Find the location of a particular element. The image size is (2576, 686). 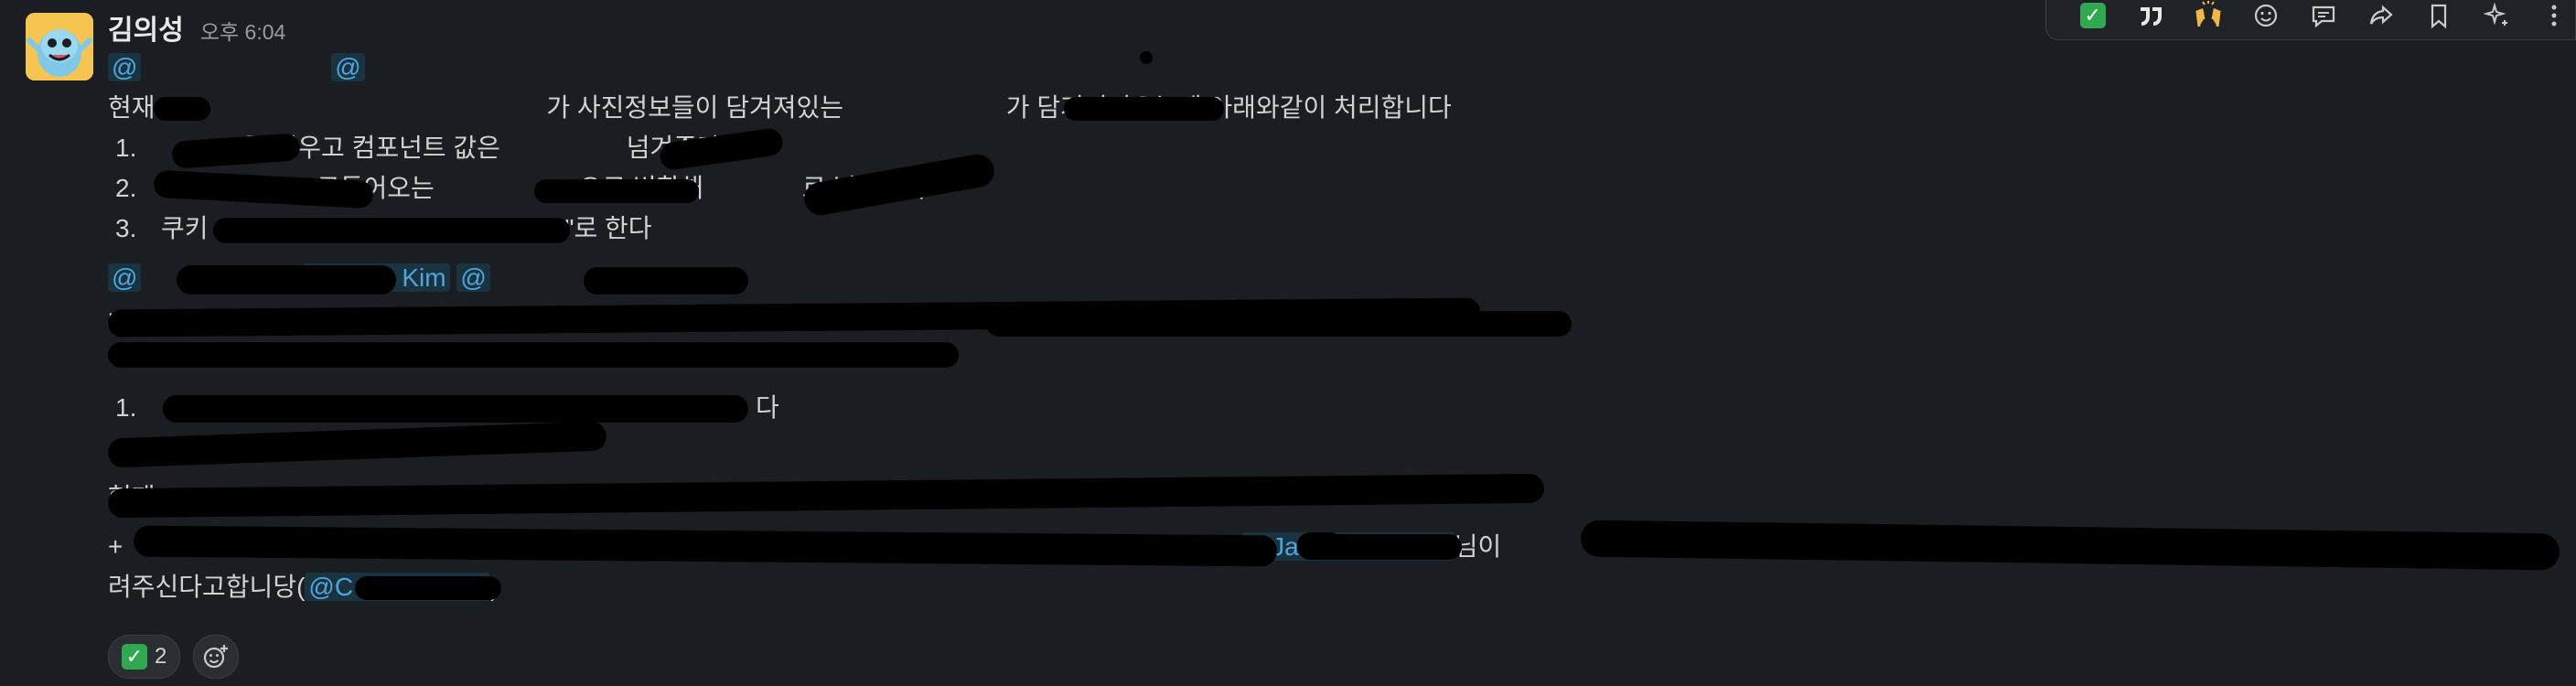

bookmark-button is located at coordinates (2440, 18).